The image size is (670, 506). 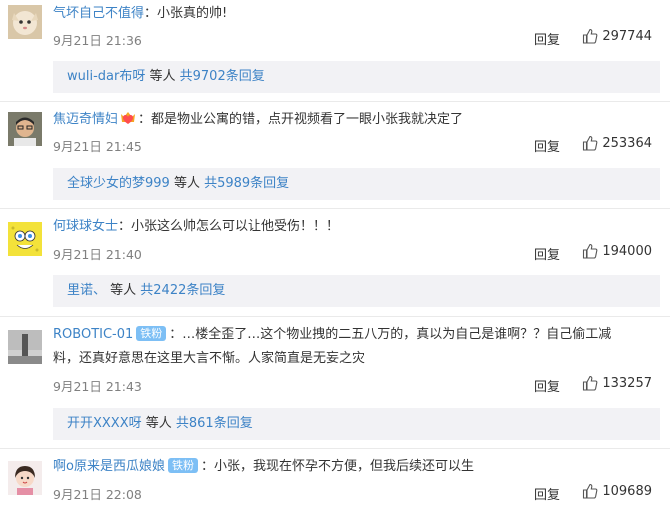 What do you see at coordinates (246, 183) in the screenshot?
I see `view-replies-link: 共5989条回复` at bounding box center [246, 183].